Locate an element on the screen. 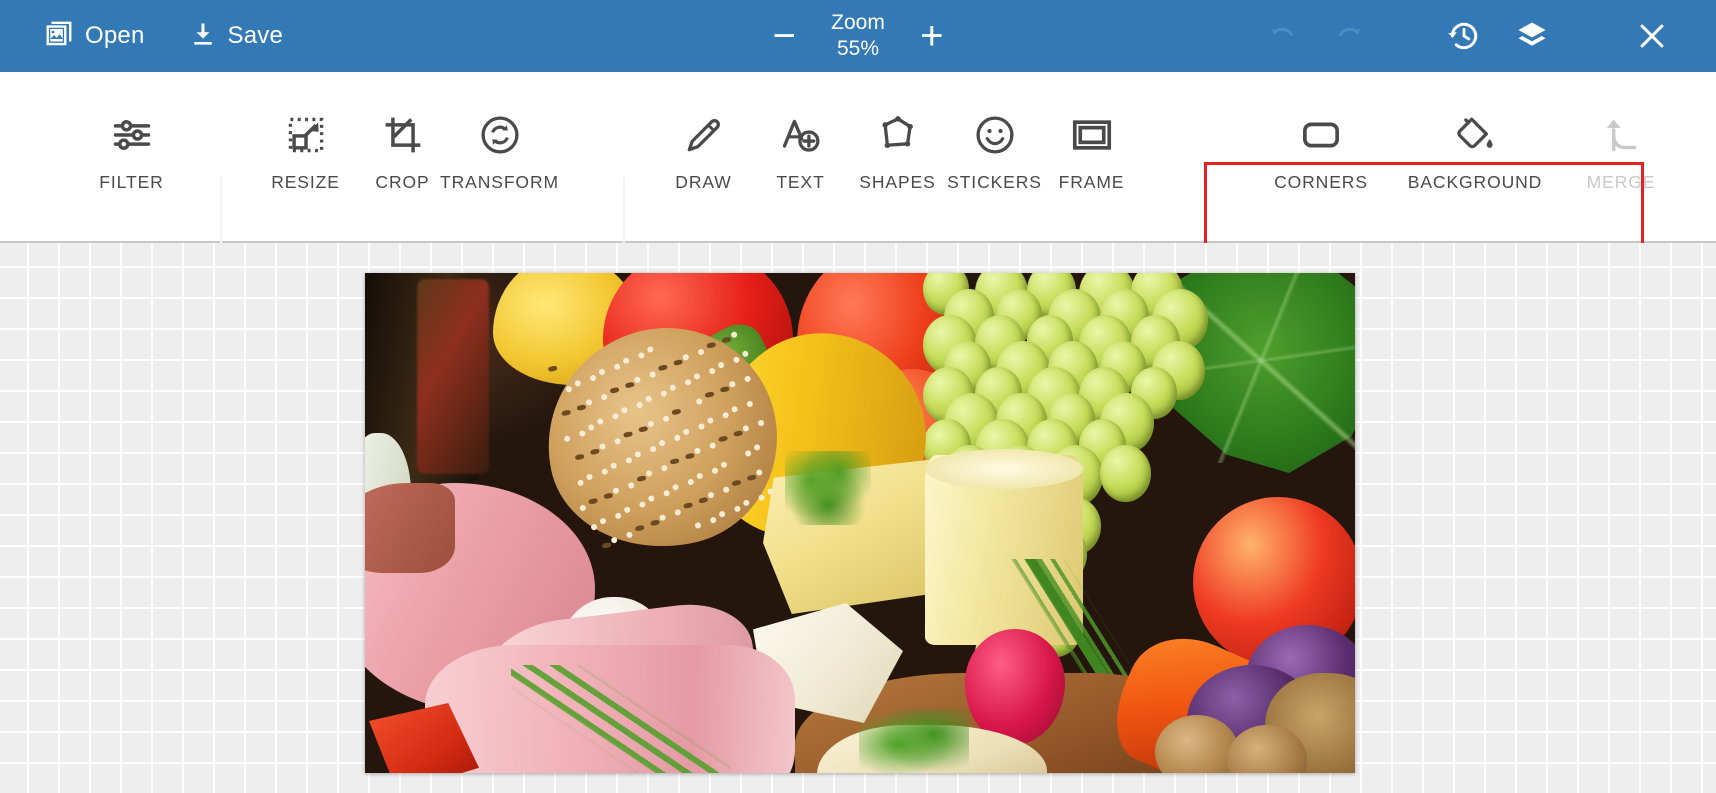  tool-resize-label: RESIZE is located at coordinates (305, 182).